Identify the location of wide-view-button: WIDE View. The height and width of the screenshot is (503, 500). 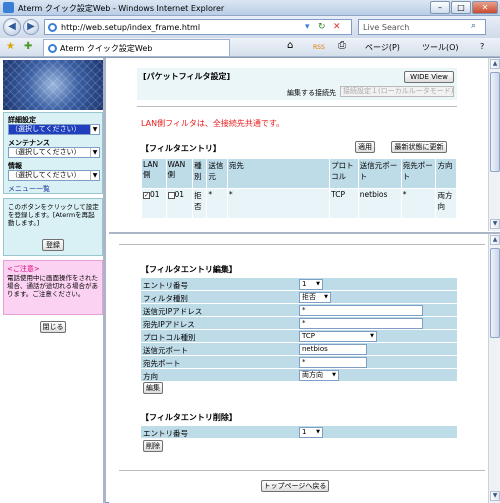
(429, 77).